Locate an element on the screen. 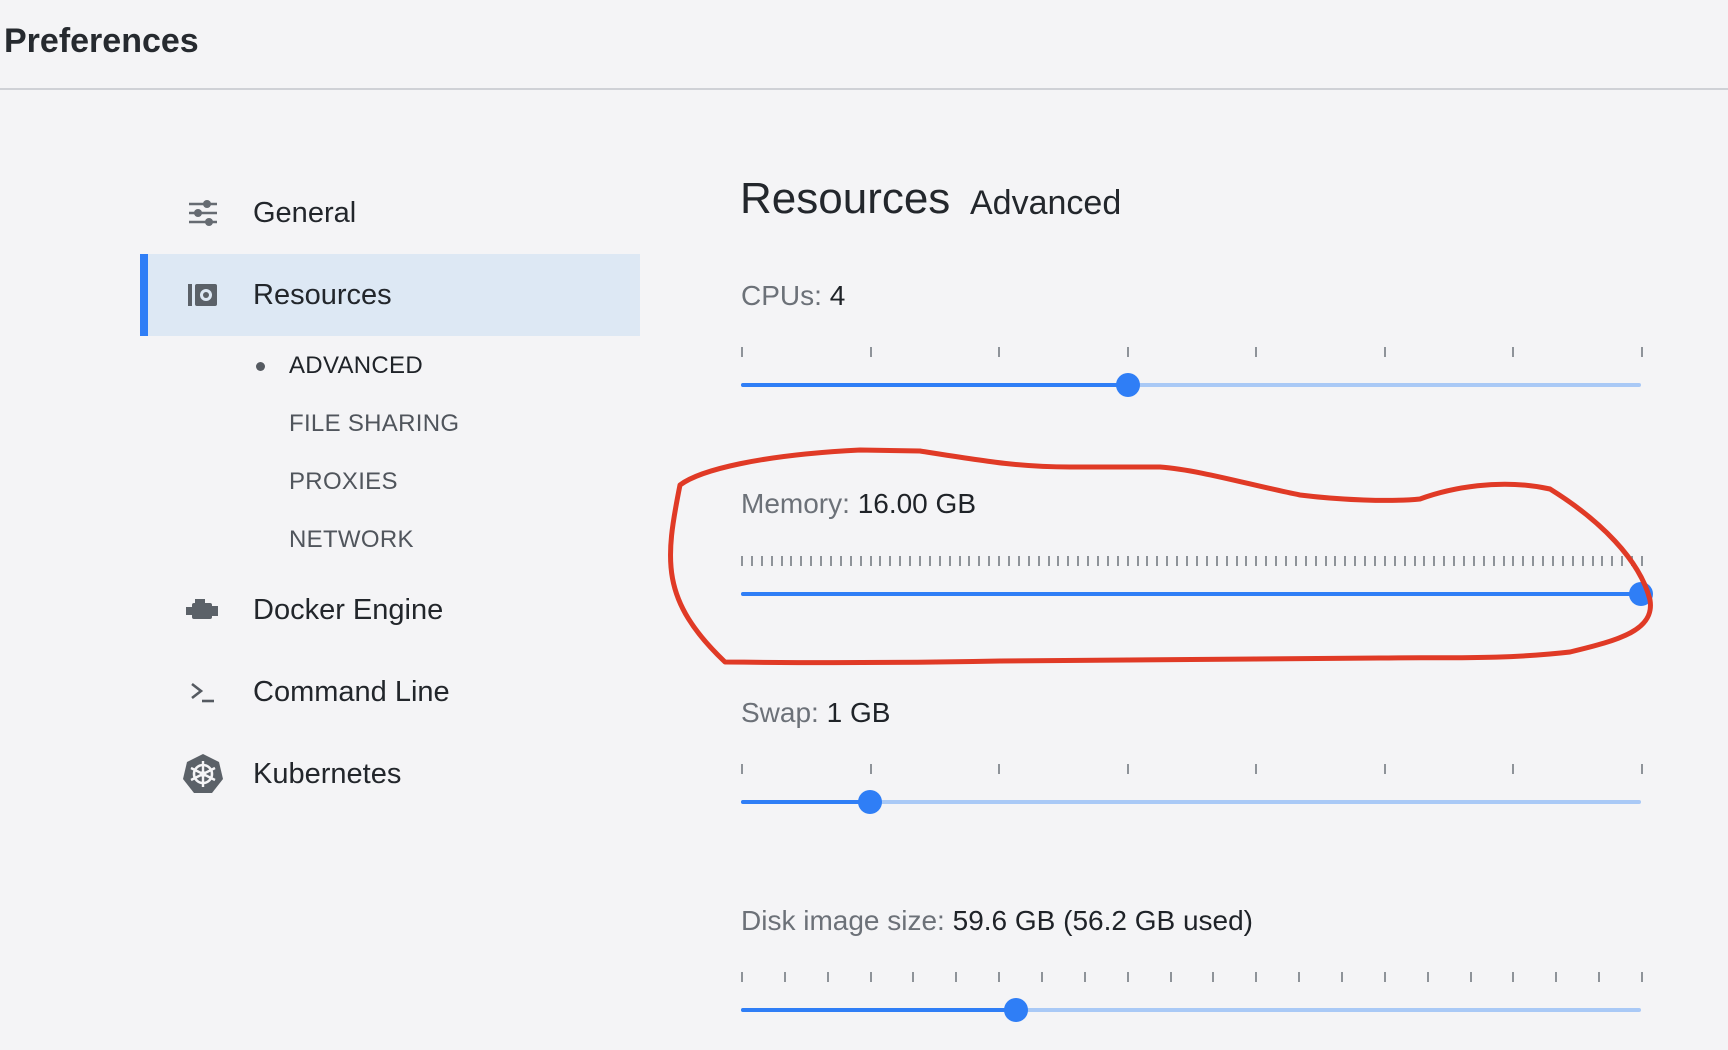  slider-ticks is located at coordinates (1192, 353).